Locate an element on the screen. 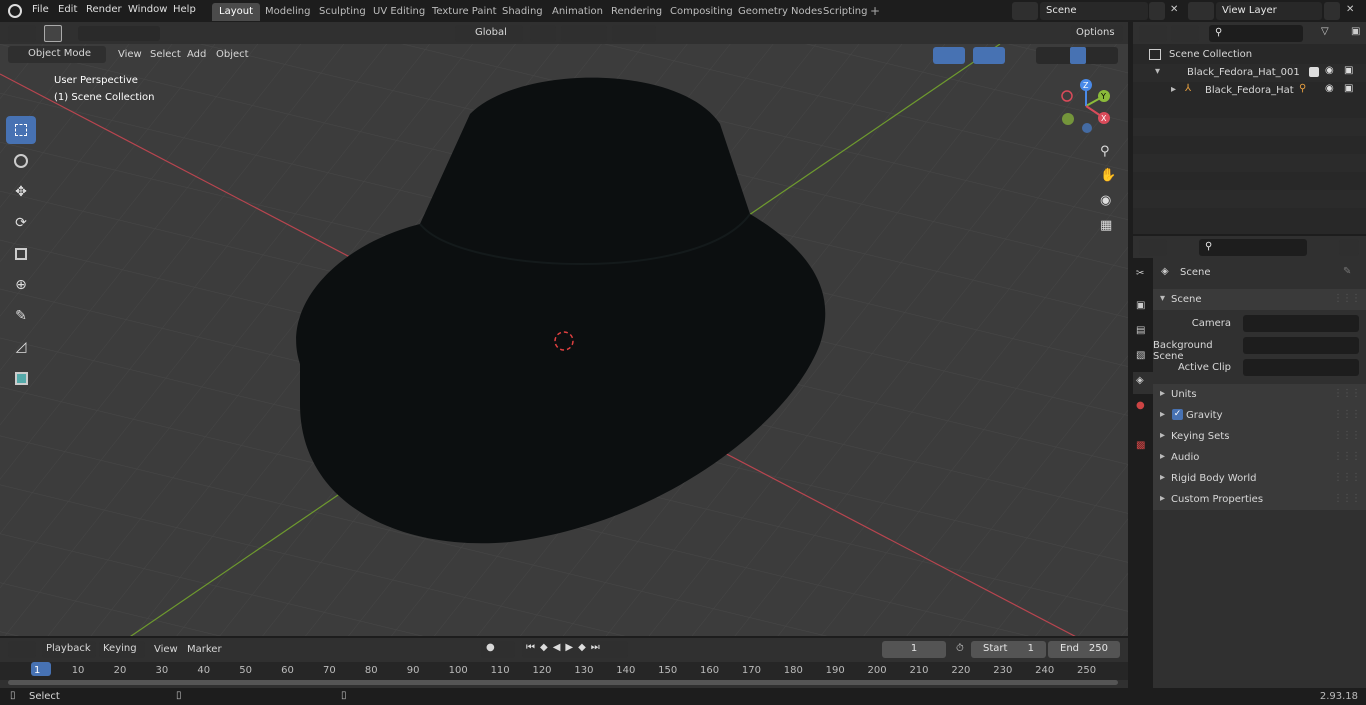 This screenshot has height=705, width=1366. measure-tool-icon: ◿ is located at coordinates (21, 347).